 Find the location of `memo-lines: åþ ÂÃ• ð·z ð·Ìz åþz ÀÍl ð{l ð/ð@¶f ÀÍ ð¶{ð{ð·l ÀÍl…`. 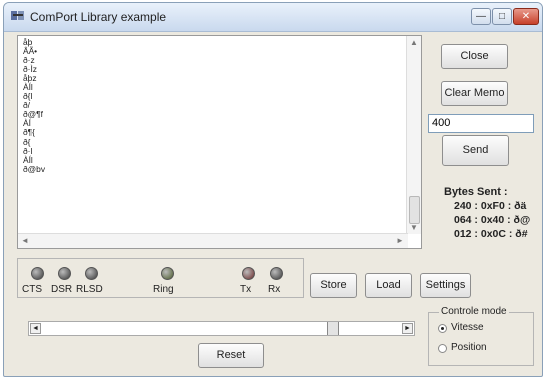

memo-lines: åþ ÂÃ• ð·z ð·Ìz åþz ÀÍl ð{l ð/ð@¶f ÀÍ ð¶{ð{ð·l ÀÍl… is located at coordinates (34, 105).